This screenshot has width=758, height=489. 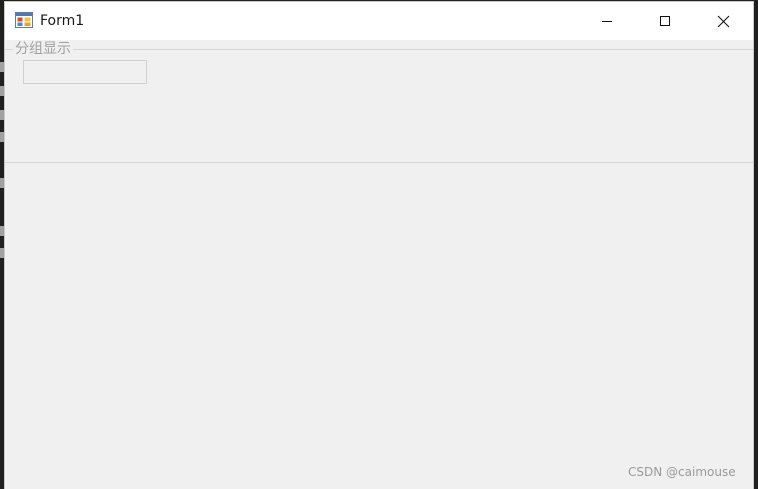 I want to click on groupbox-label: 分组显示, so click(x=43, y=49).